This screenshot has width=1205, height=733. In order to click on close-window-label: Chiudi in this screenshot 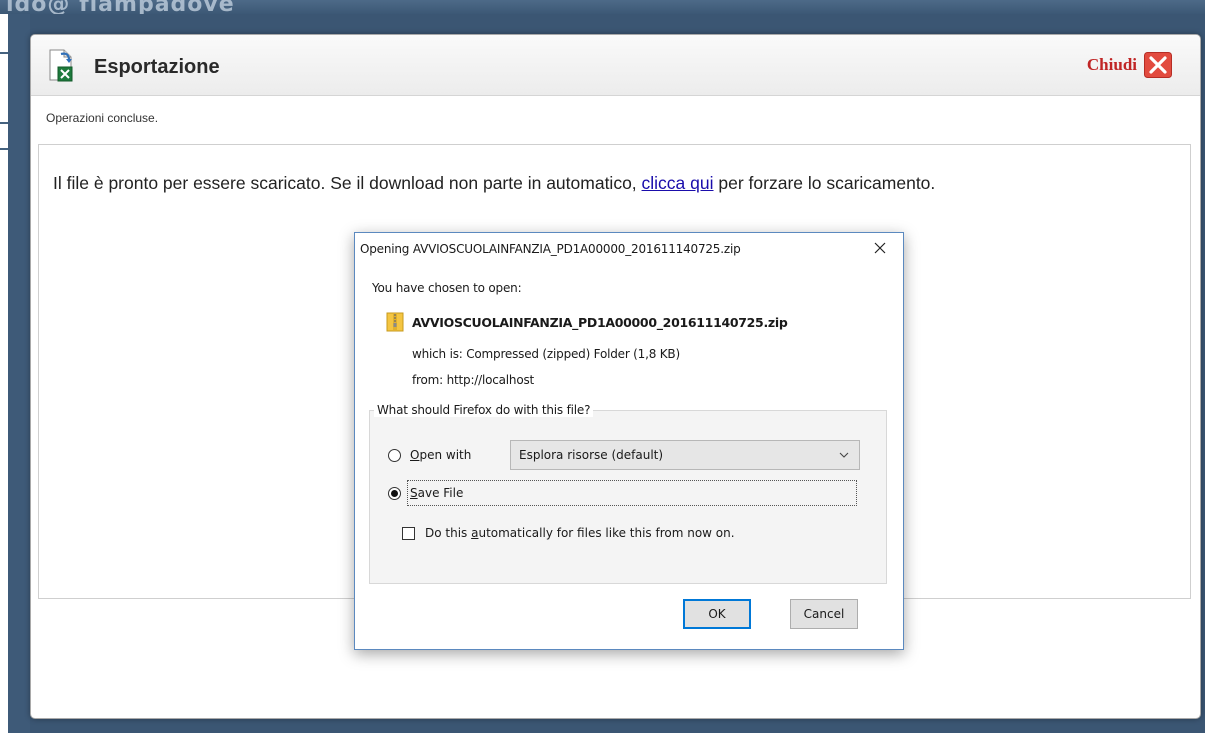, I will do `click(1111, 64)`.